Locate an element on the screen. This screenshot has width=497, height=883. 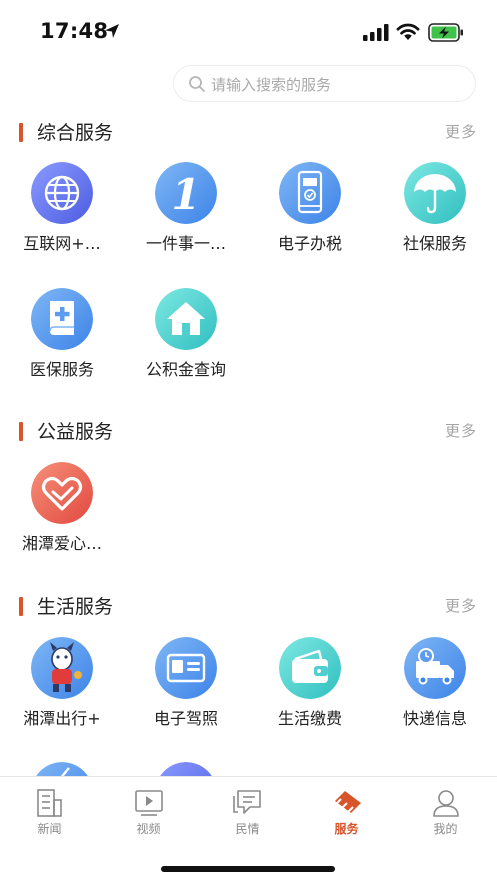
service-tile-housing-fund: 公积金查询 is located at coordinates (186, 343).